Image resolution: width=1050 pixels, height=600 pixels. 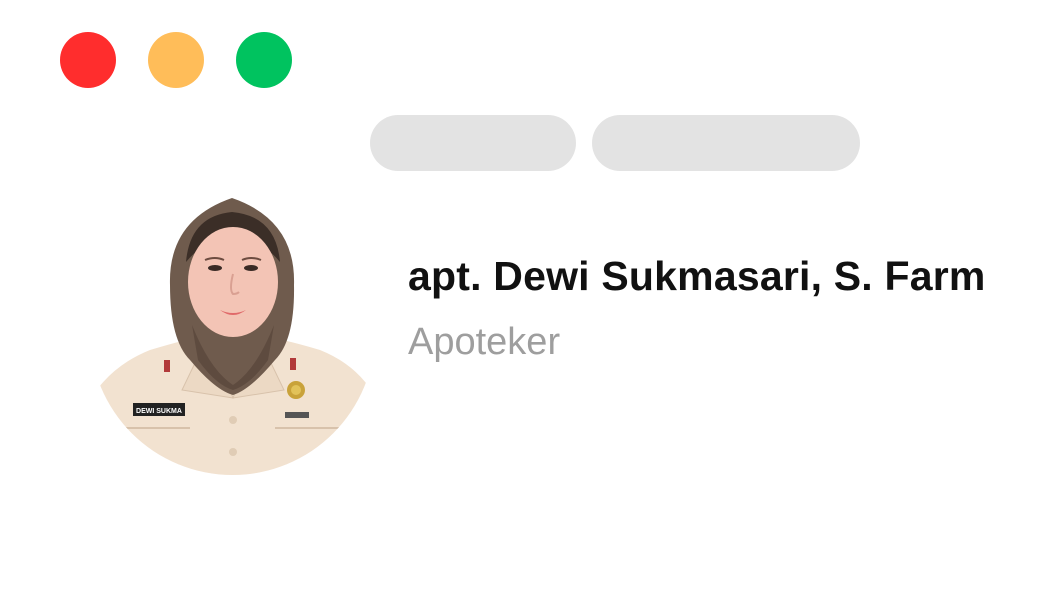 I want to click on close-window-button, so click(x=88, y=60).